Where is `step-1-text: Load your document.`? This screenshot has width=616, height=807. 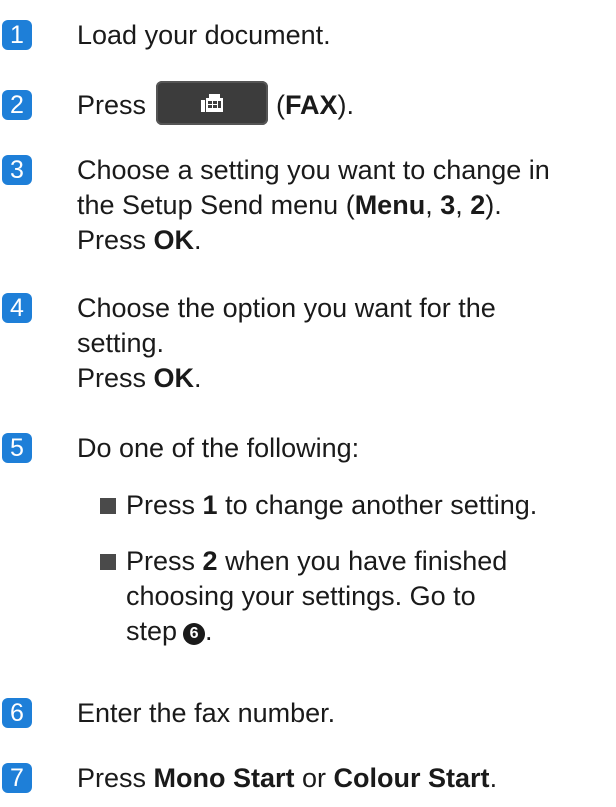 step-1-text: Load your document. is located at coordinates (204, 35).